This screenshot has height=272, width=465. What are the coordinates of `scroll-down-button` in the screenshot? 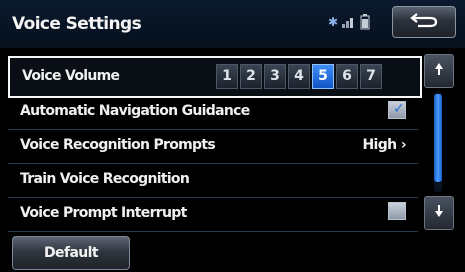 It's located at (439, 213).